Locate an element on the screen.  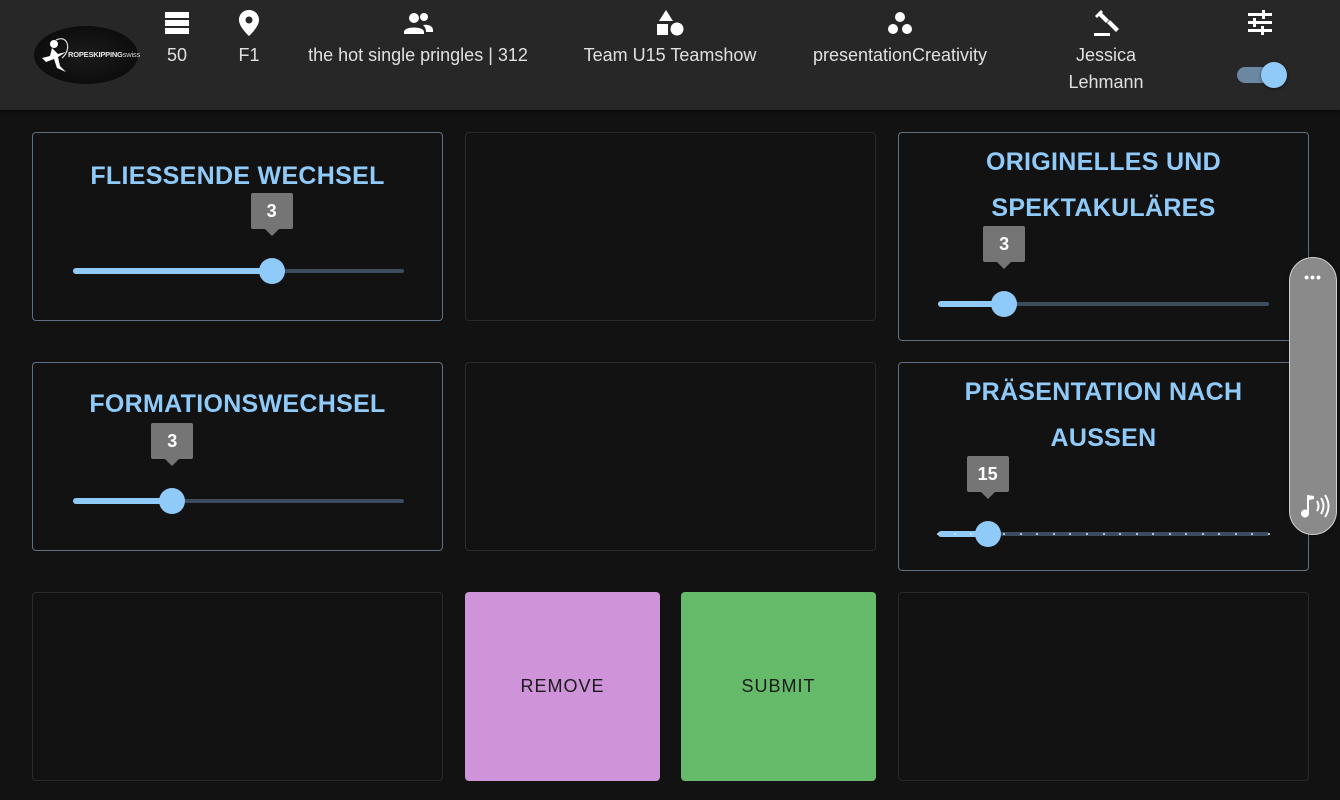
team-info: Team U15 Teamshow is located at coordinates (670, 38).